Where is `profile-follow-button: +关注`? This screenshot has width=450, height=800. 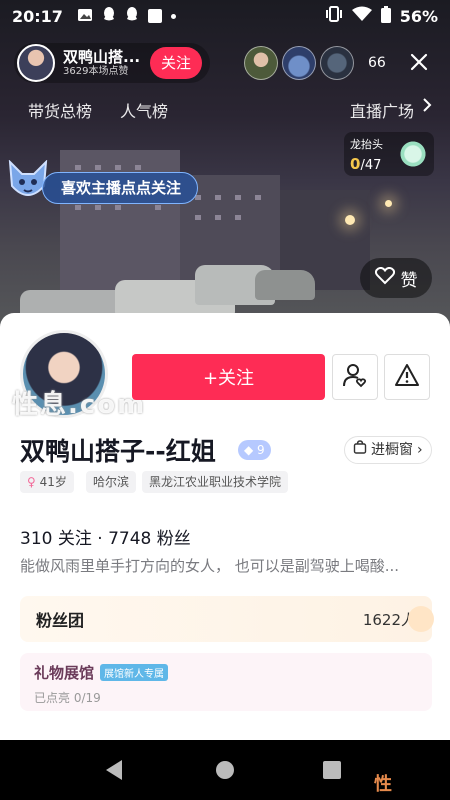 profile-follow-button: +关注 is located at coordinates (228, 377).